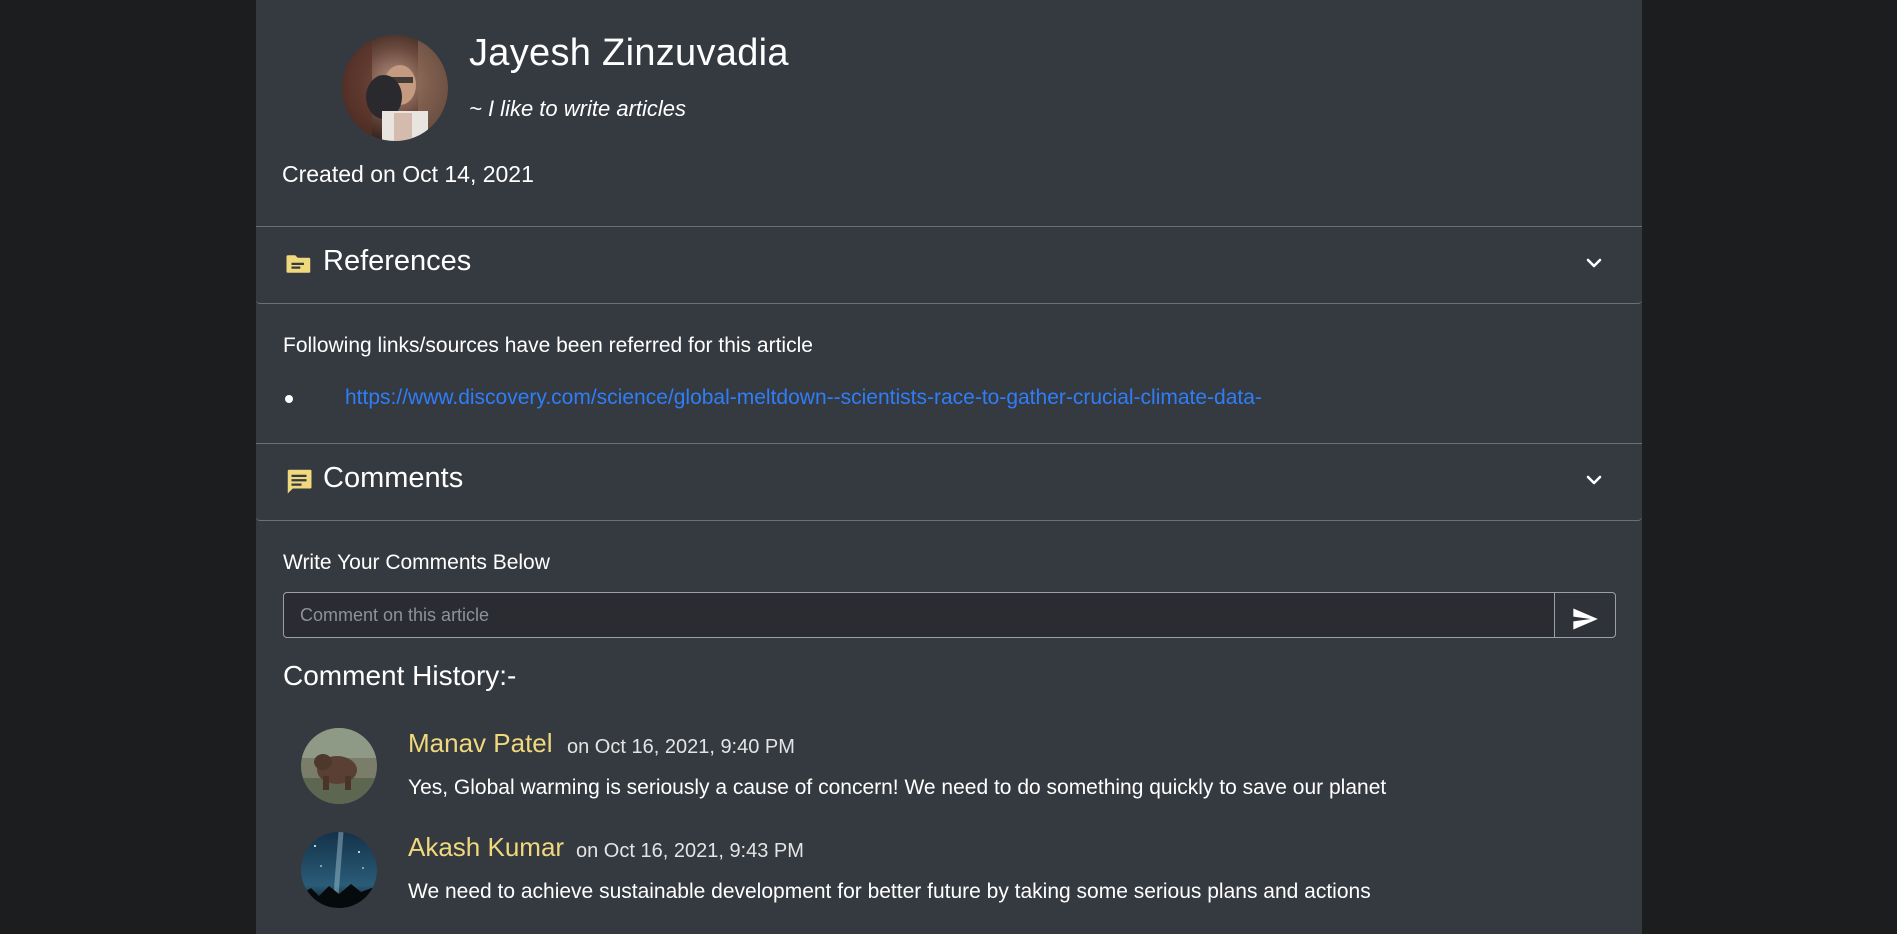 This screenshot has width=1897, height=934. I want to click on author-bio: ~ I like to write articles, so click(578, 108).